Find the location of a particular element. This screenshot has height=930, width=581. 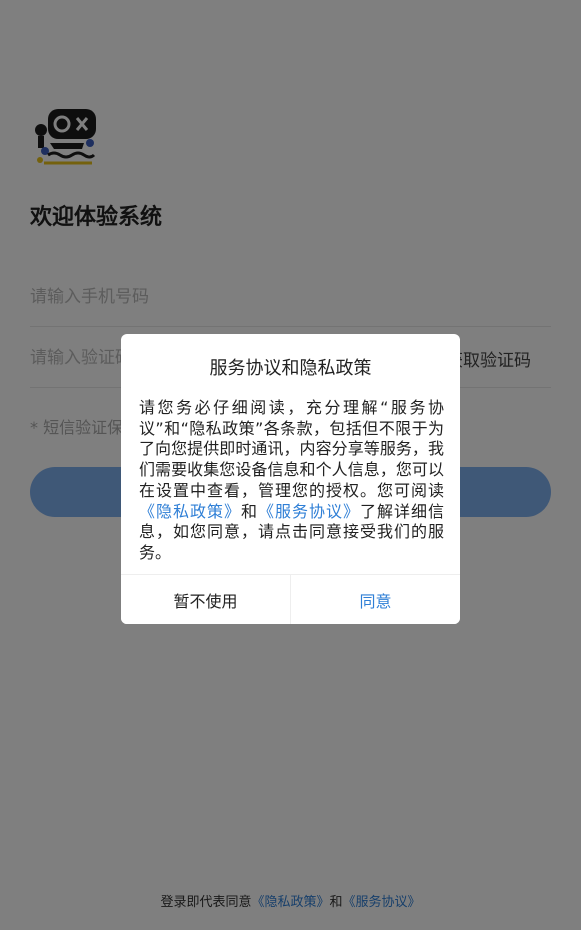

dialog-actions: 暂不使用 同意 is located at coordinates (290, 599).